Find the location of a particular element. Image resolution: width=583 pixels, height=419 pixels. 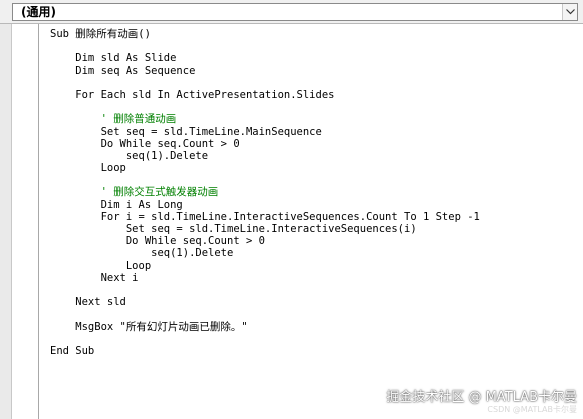

code-comment-line: ' 删除交互式触发器动画 is located at coordinates (265, 192).